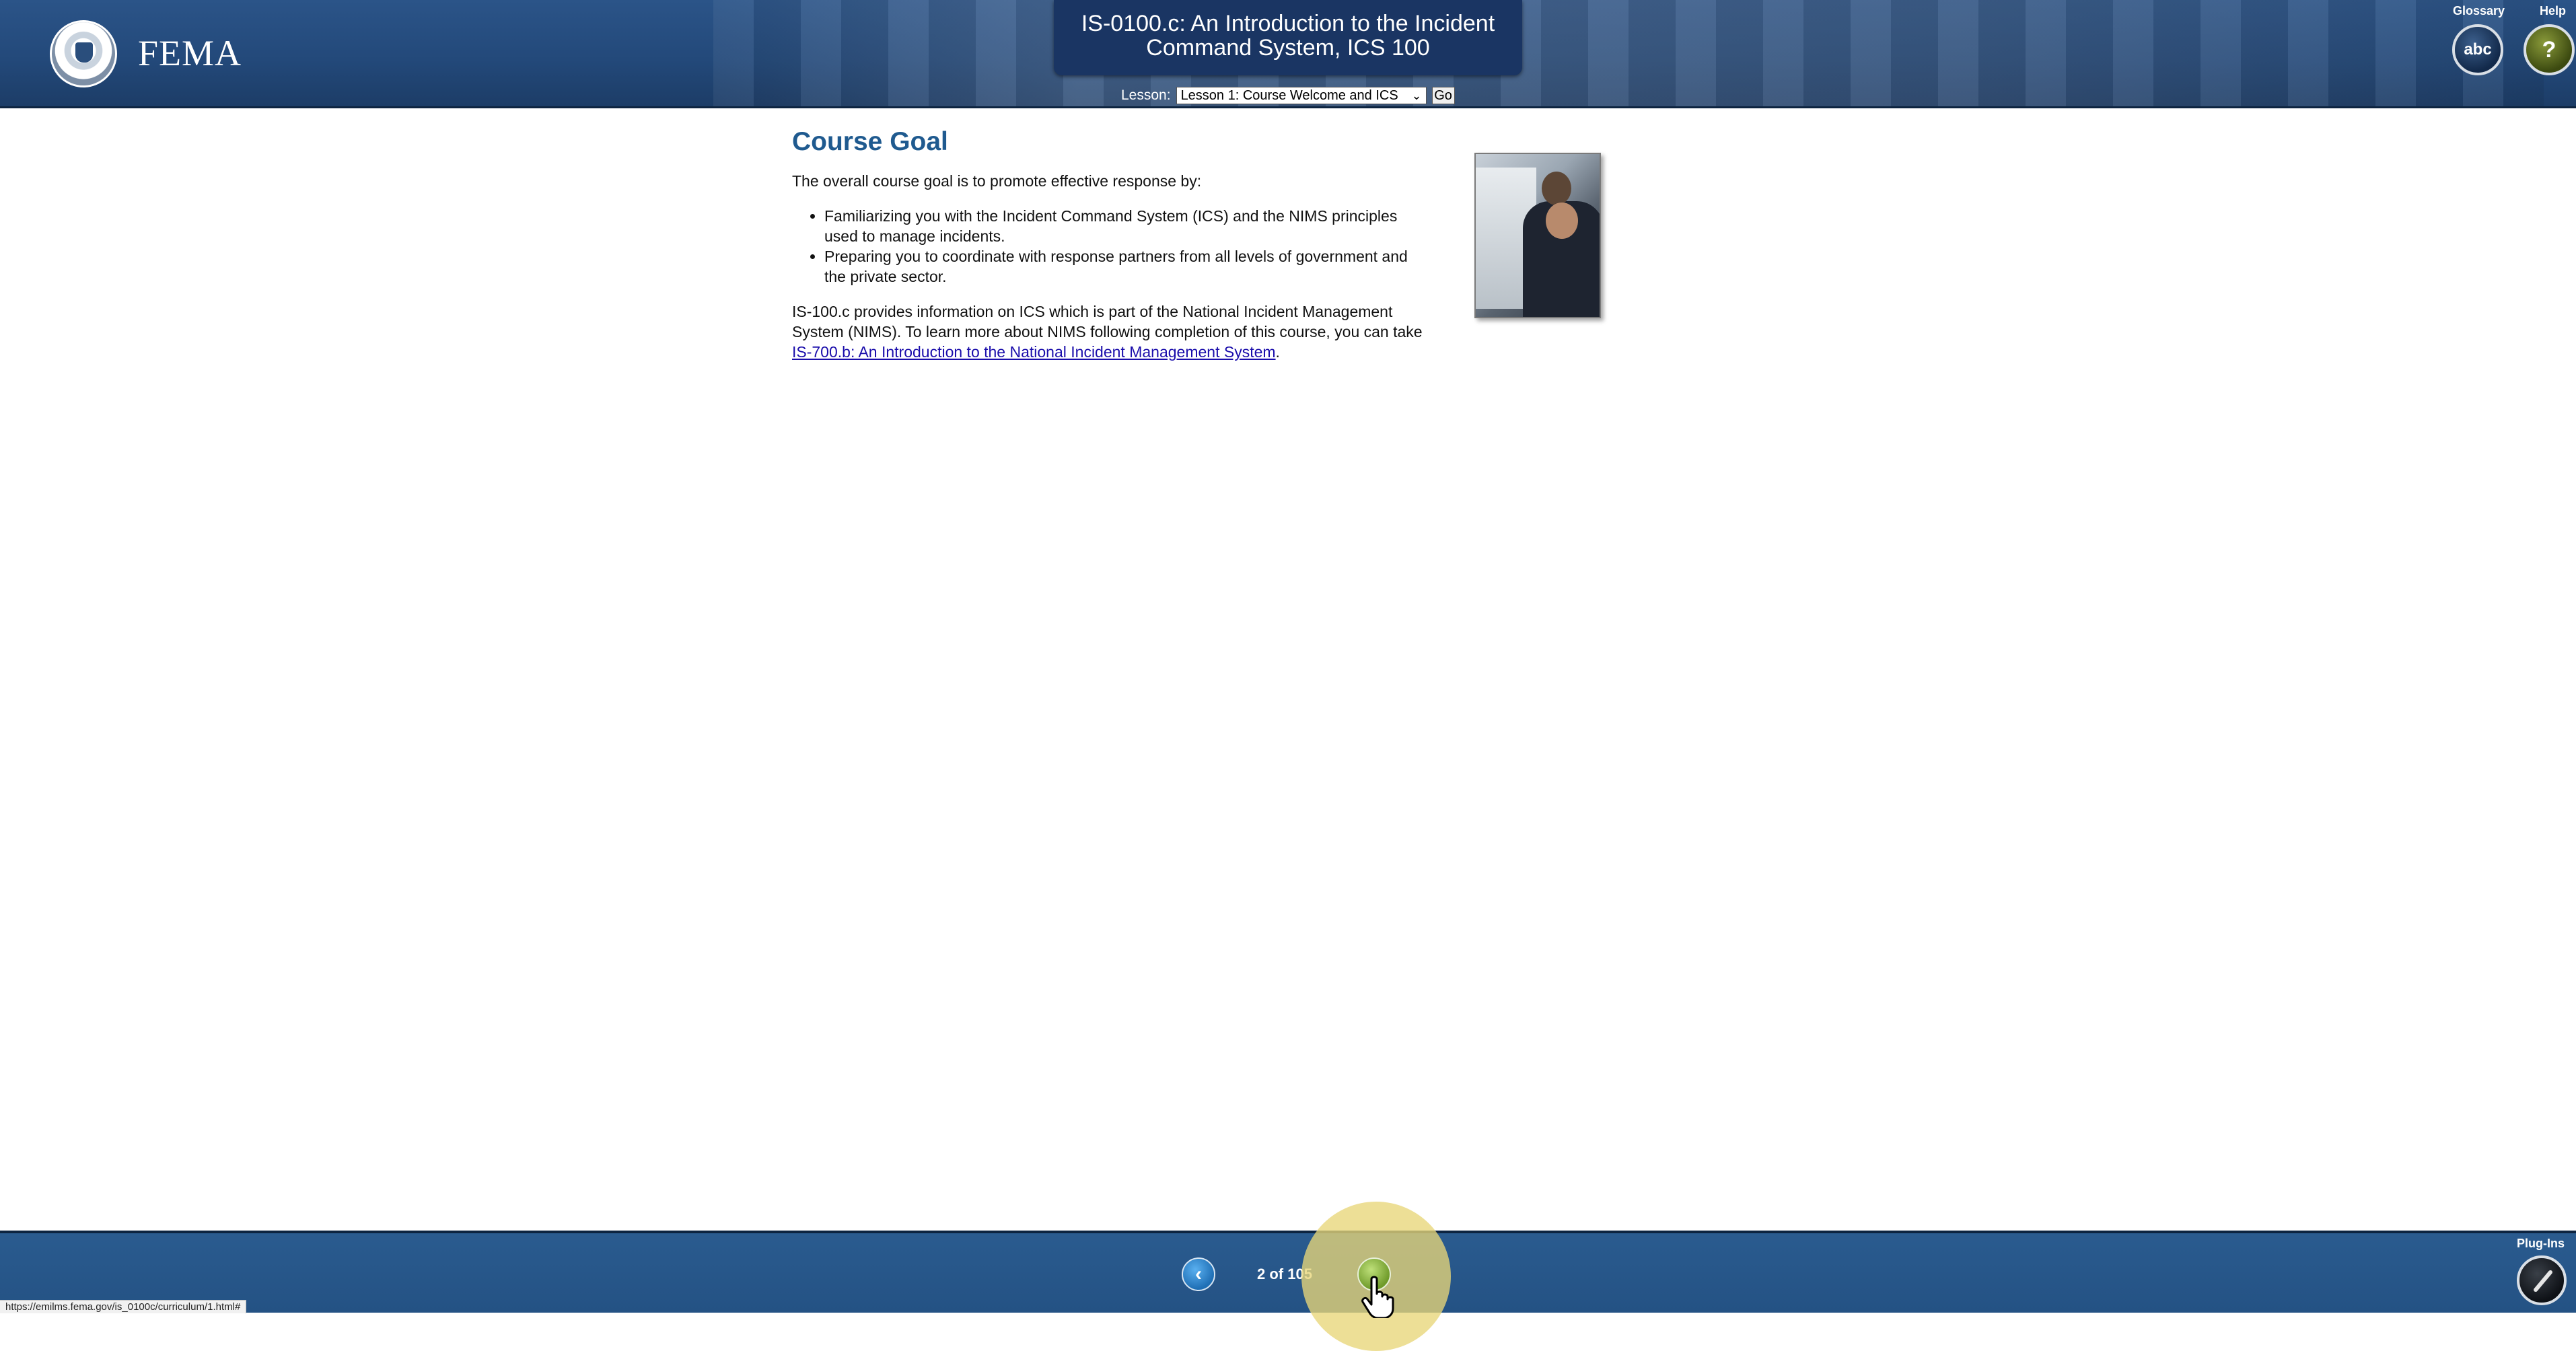 The height and width of the screenshot is (1351, 2576). What do you see at coordinates (1562, 221) in the screenshot?
I see `photo-person-head-front` at bounding box center [1562, 221].